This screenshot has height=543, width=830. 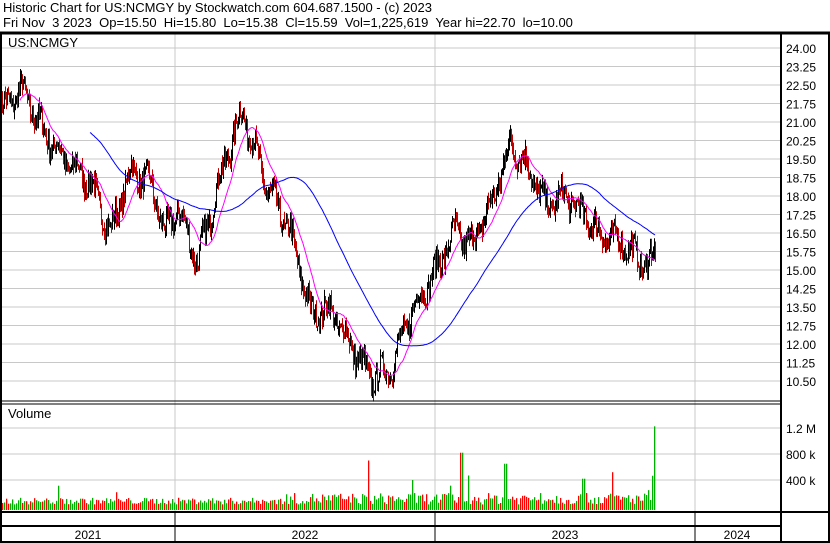 I want to click on price-tick-label: 21.00, so click(x=801, y=123).